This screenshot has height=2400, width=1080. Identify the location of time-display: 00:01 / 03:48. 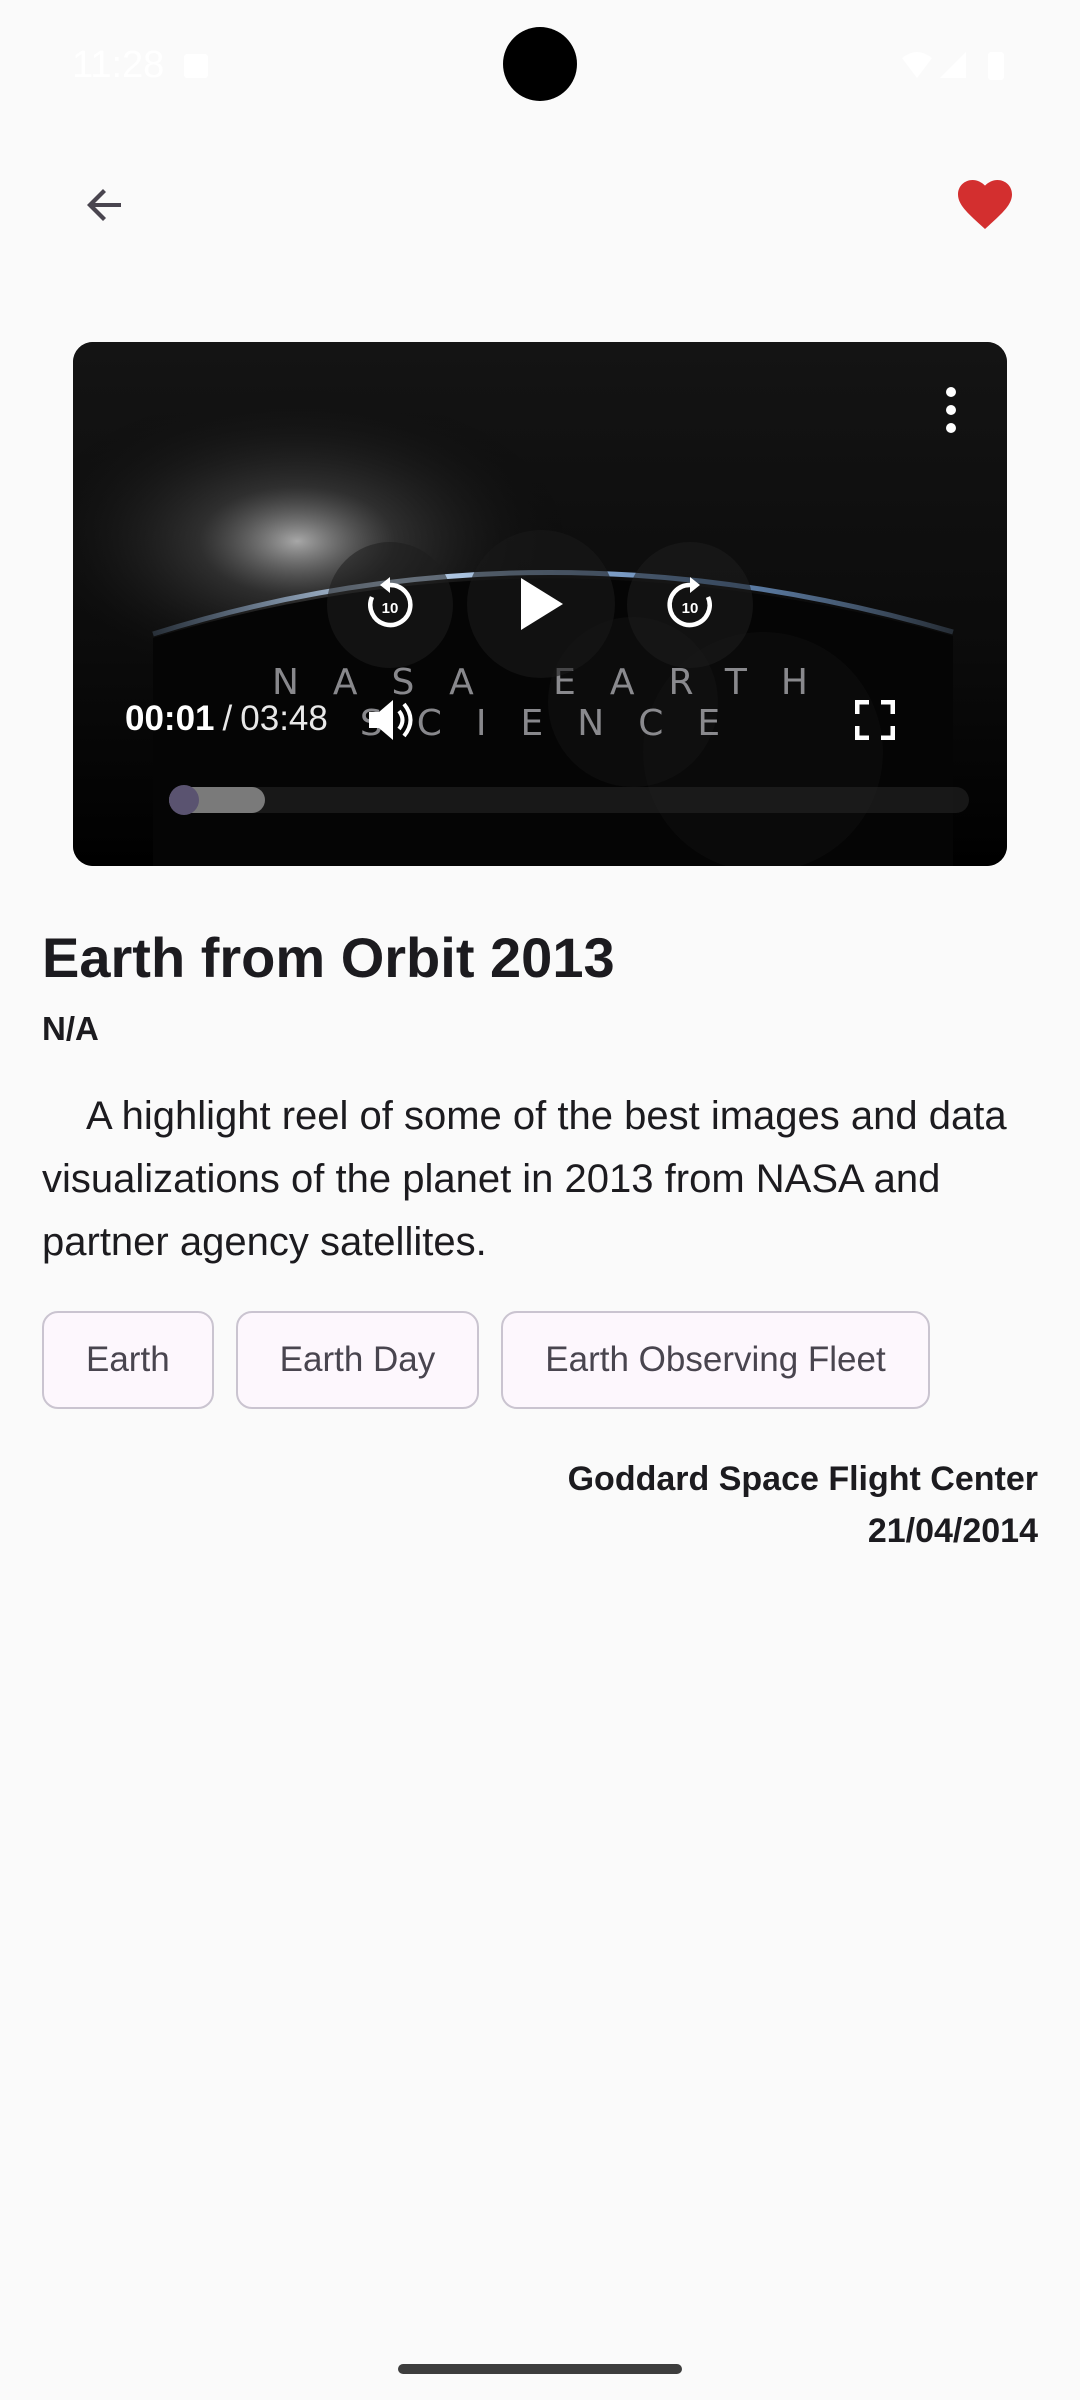
(226, 719).